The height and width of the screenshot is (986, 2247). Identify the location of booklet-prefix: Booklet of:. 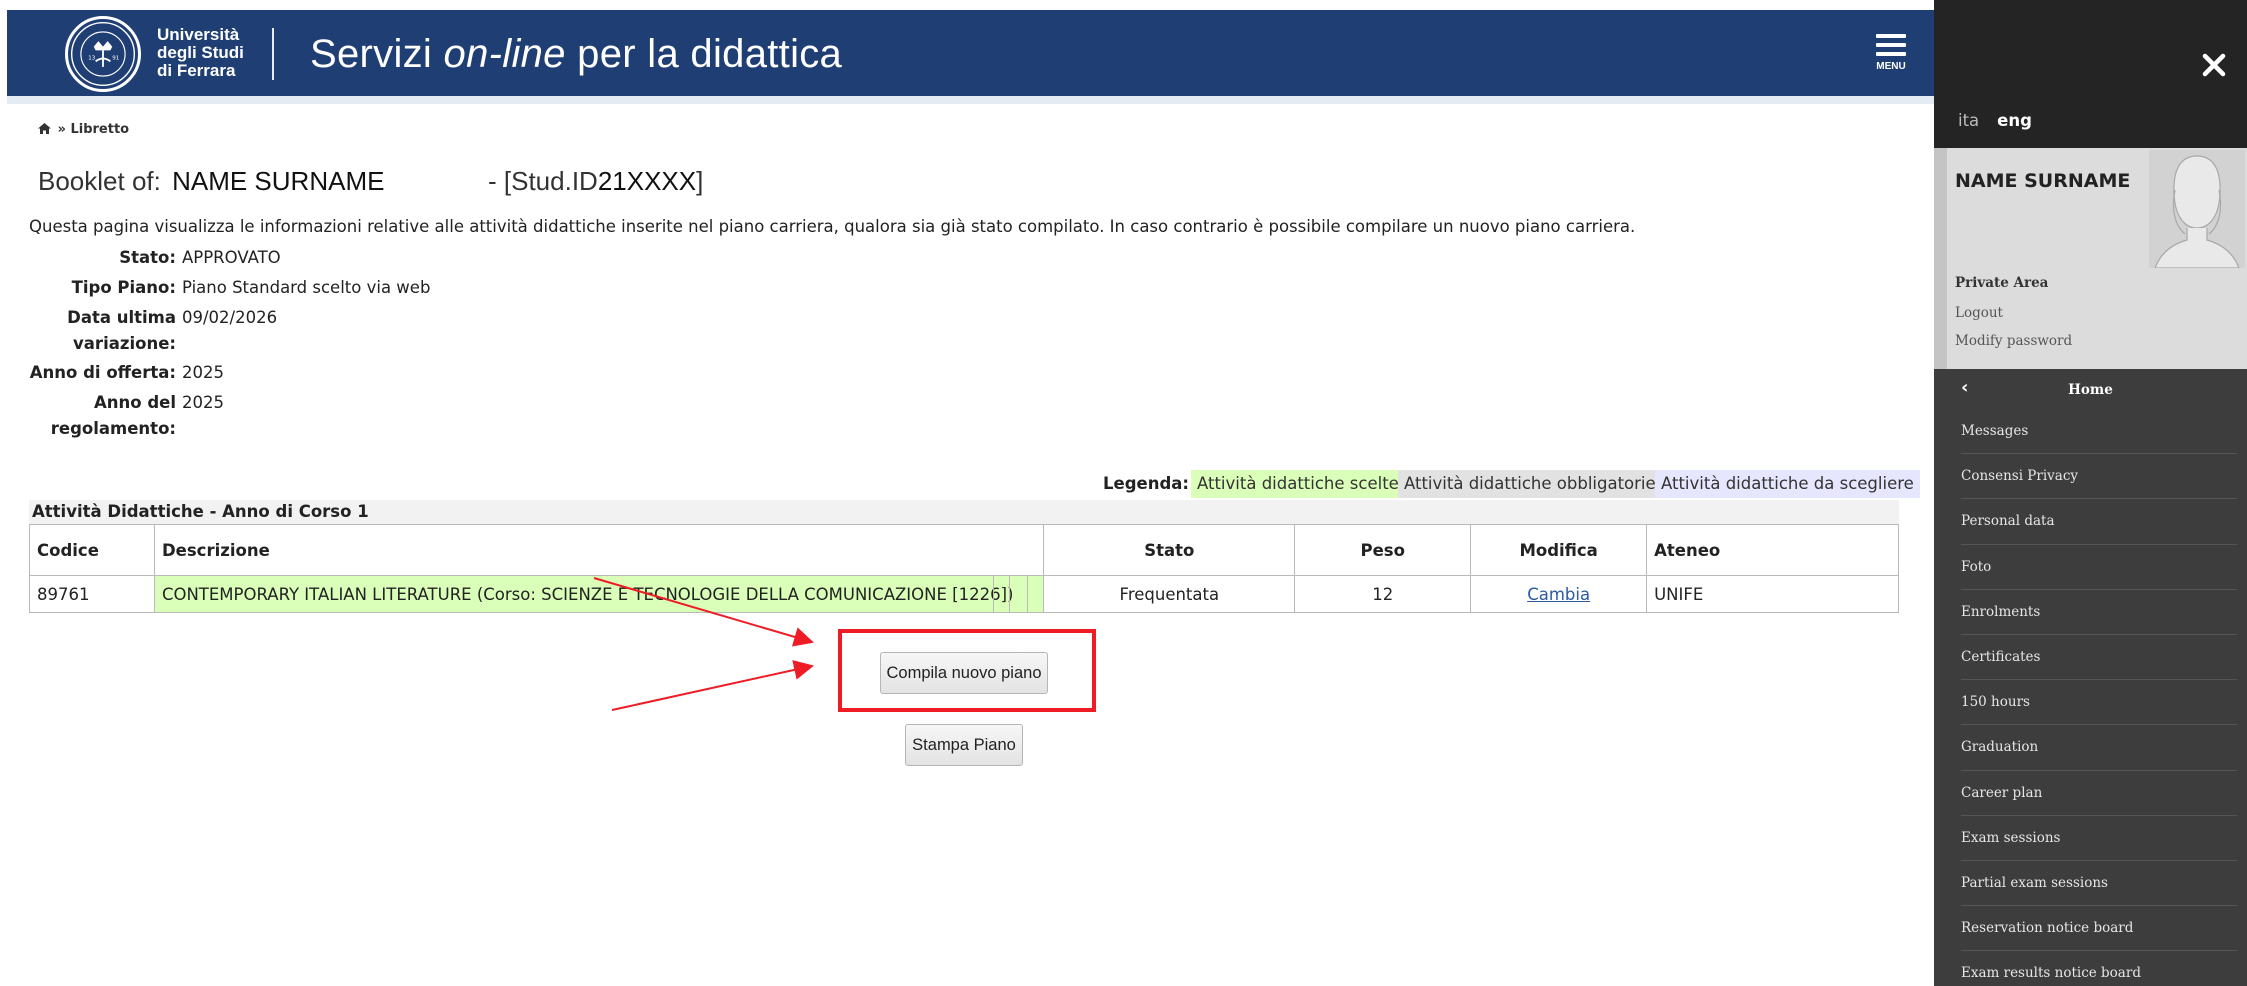
(99, 181).